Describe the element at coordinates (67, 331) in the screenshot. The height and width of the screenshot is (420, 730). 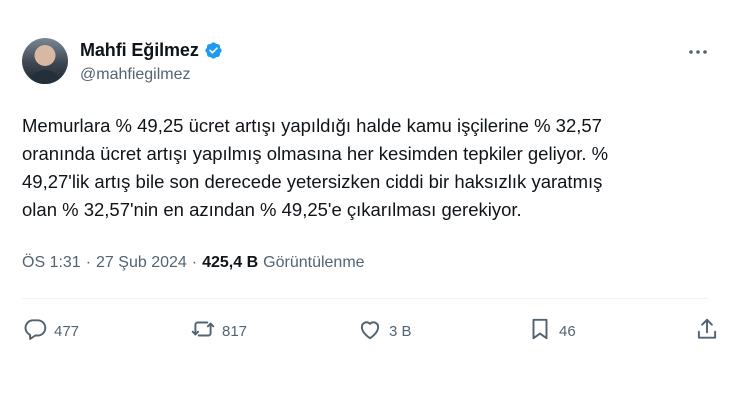
I see `reply-count: 477` at that location.